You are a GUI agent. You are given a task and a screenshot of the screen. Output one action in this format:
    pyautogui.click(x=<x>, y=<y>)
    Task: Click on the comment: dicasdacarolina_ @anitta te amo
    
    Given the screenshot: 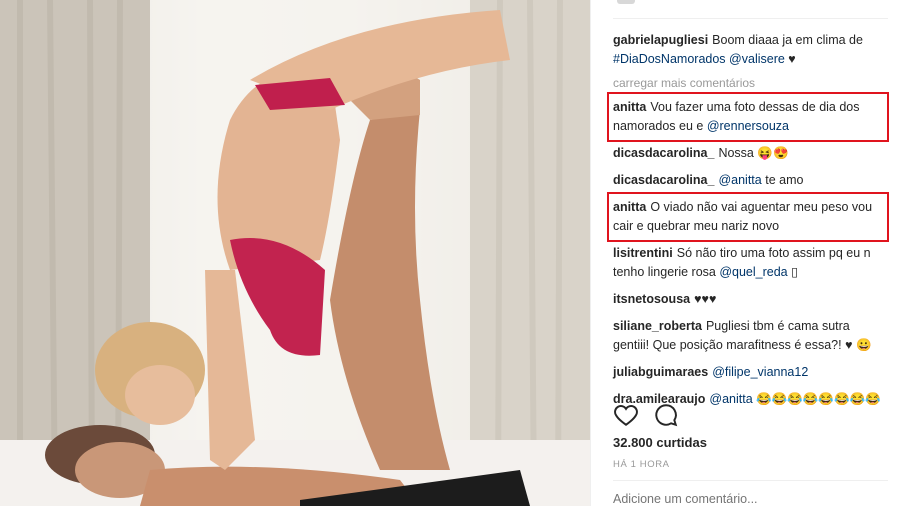 What is the action you would take?
    pyautogui.click(x=748, y=180)
    